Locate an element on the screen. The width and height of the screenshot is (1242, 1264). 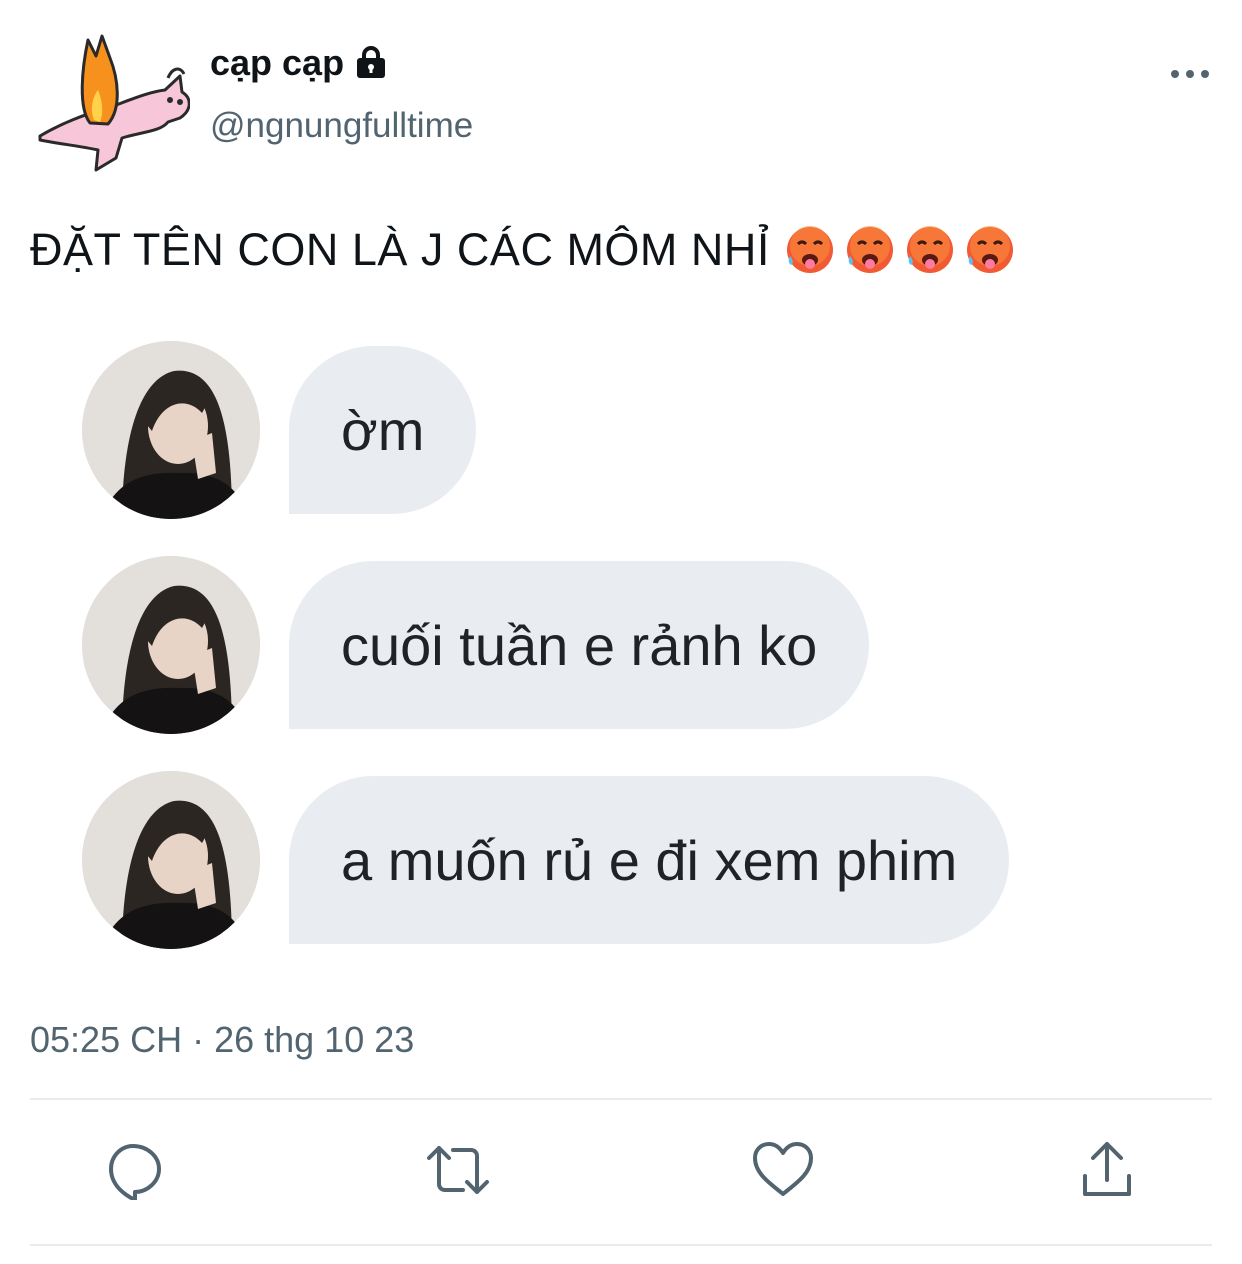
retweet-icon is located at coordinates (458, 1170).